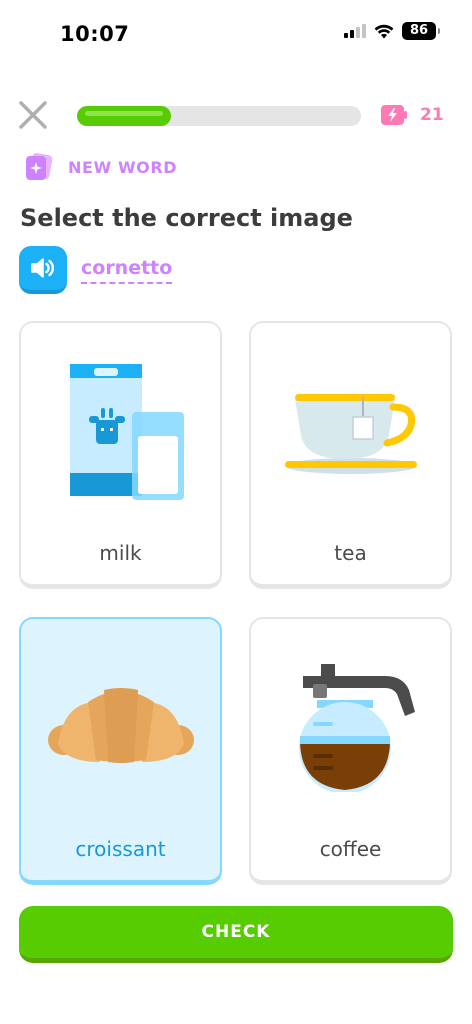 This screenshot has height=1024, width=472. What do you see at coordinates (356, 728) in the screenshot?
I see `coffee-pot-icon` at bounding box center [356, 728].